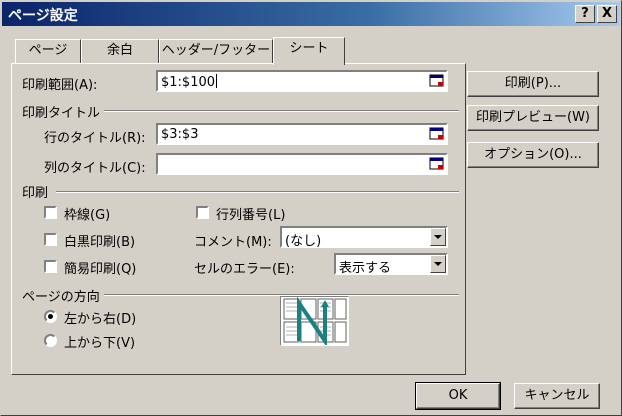  What do you see at coordinates (281, 295) in the screenshot?
I see `page-order-divider` at bounding box center [281, 295].